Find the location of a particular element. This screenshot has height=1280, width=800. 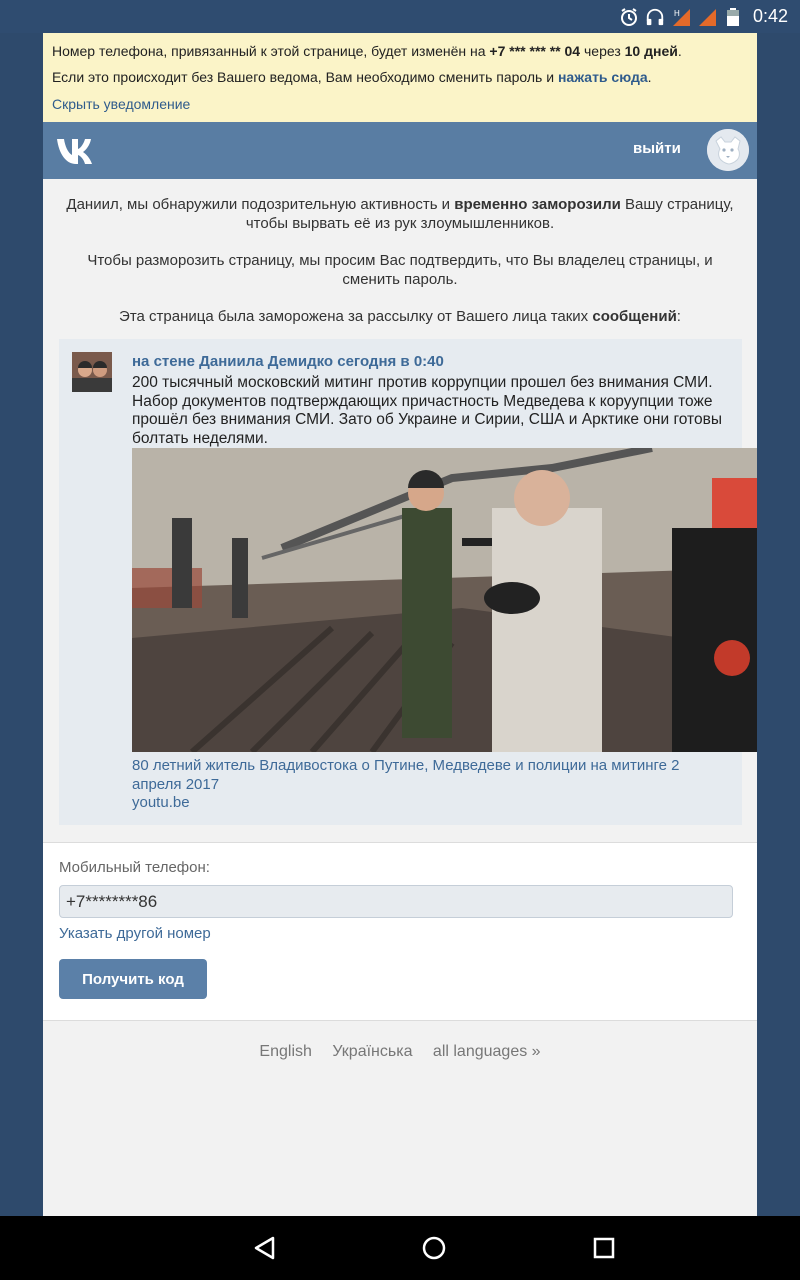

home-icon is located at coordinates (434, 1248).